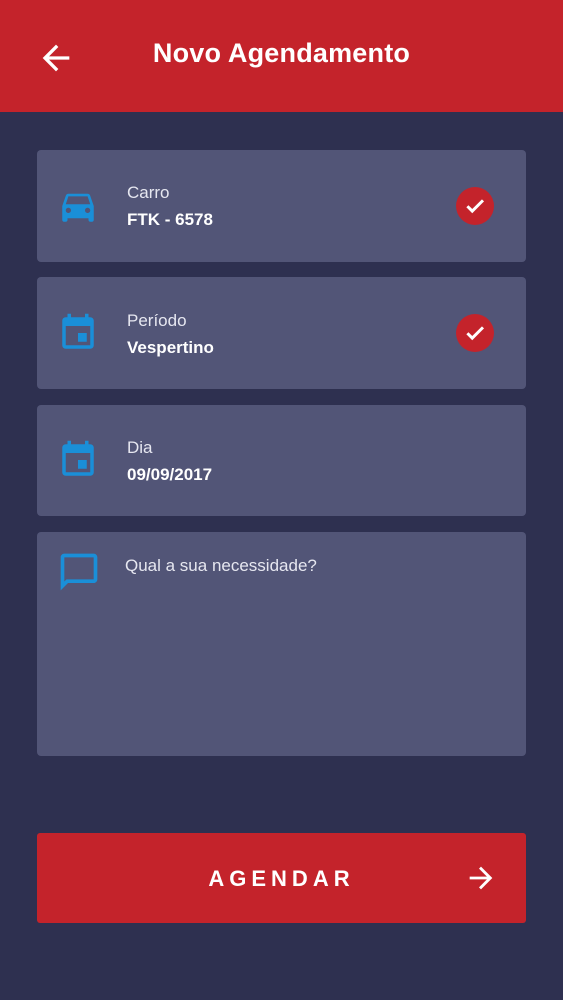 The height and width of the screenshot is (1000, 563). Describe the element at coordinates (78, 206) in the screenshot. I see `car-icon` at that location.